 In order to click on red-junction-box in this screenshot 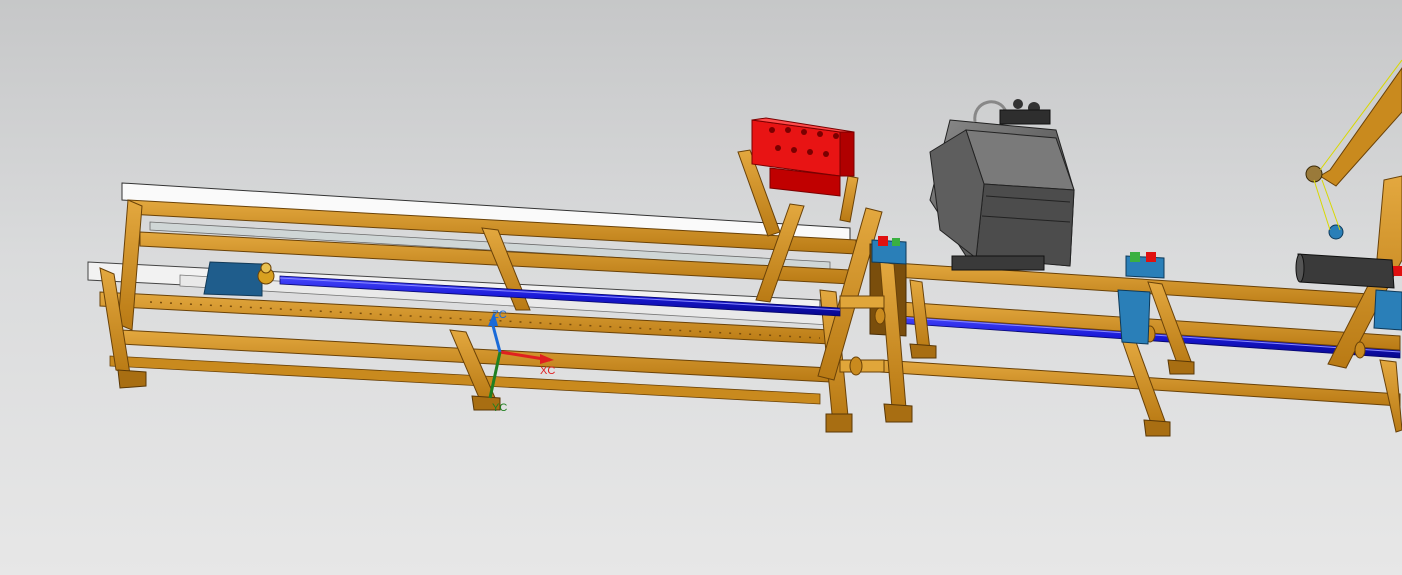, I will do `click(803, 157)`.